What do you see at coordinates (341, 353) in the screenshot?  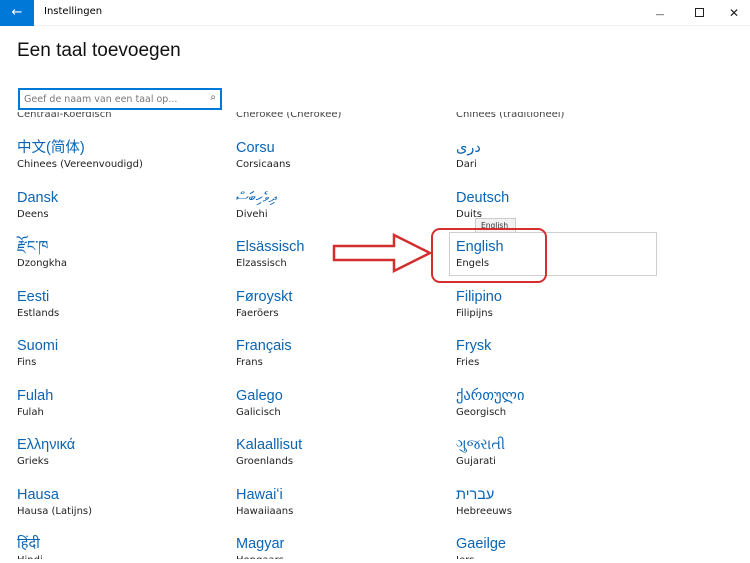 I see `language-item: Français Frans` at bounding box center [341, 353].